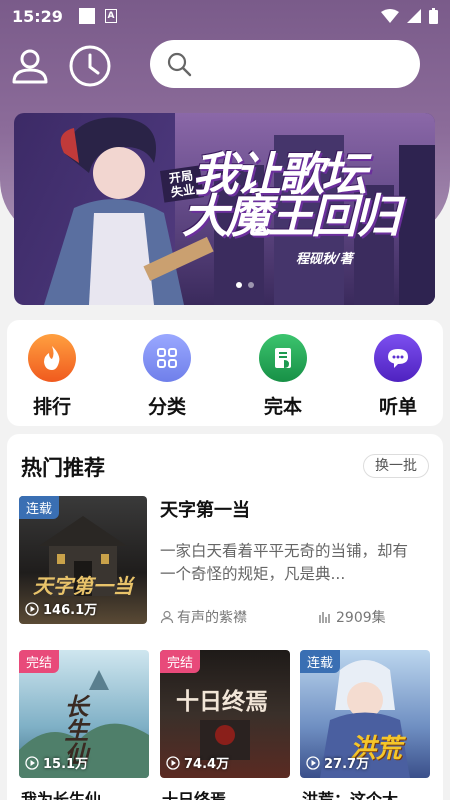 Image resolution: width=450 pixels, height=800 pixels. I want to click on user-icon, so click(30, 66).